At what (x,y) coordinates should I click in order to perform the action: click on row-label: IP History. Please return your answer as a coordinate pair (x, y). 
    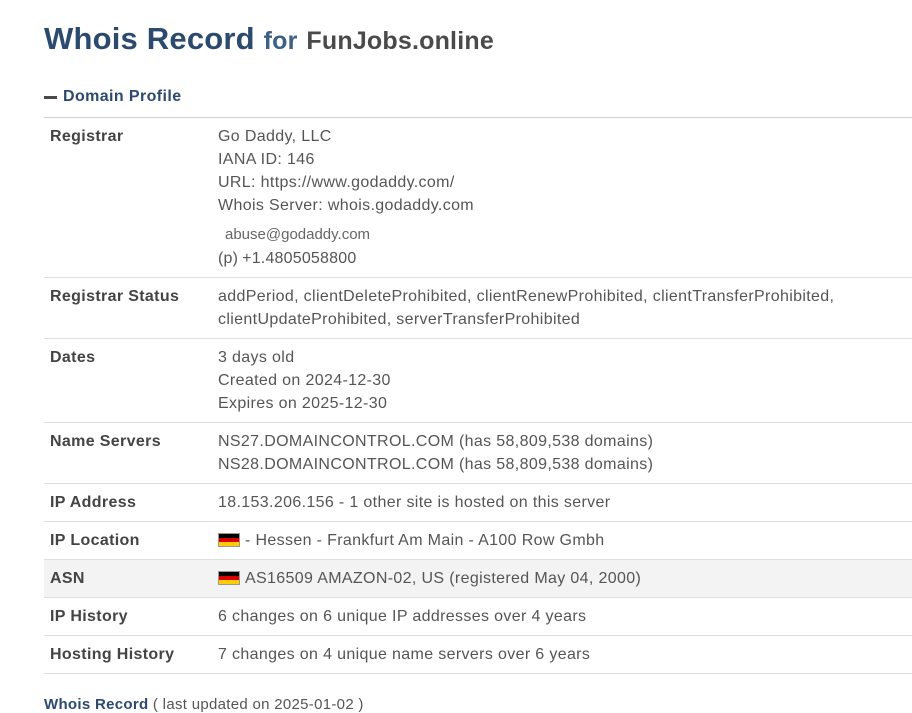
    Looking at the image, I should click on (131, 616).